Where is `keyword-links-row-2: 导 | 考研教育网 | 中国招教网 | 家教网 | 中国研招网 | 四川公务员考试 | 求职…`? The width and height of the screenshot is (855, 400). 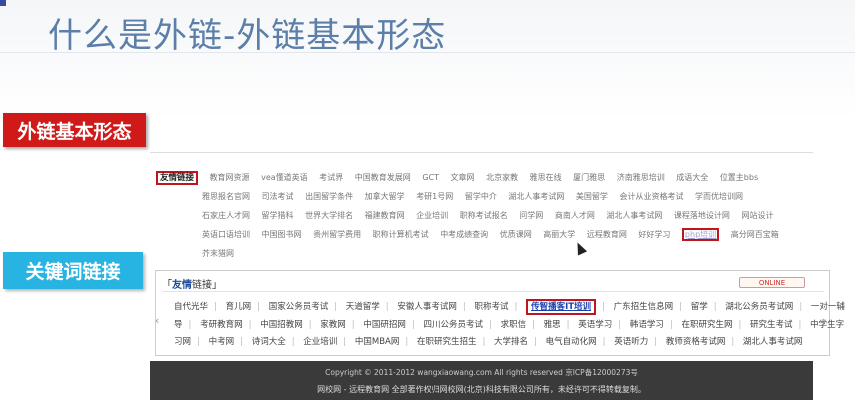
keyword-links-row-2: 导 | 考研教育网 | 中国招教网 | 家教网 | 中国研招网 | 四川公务员考试 | 求职… is located at coordinates (509, 325).